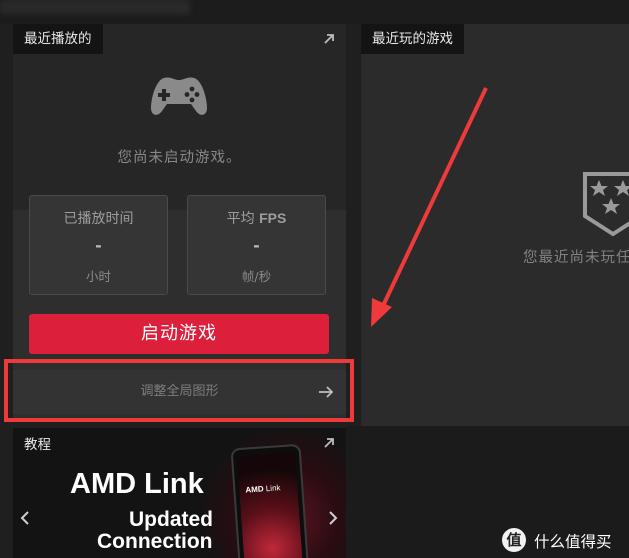 The width and height of the screenshot is (629, 558). I want to click on stars-shield-icon, so click(606, 204).